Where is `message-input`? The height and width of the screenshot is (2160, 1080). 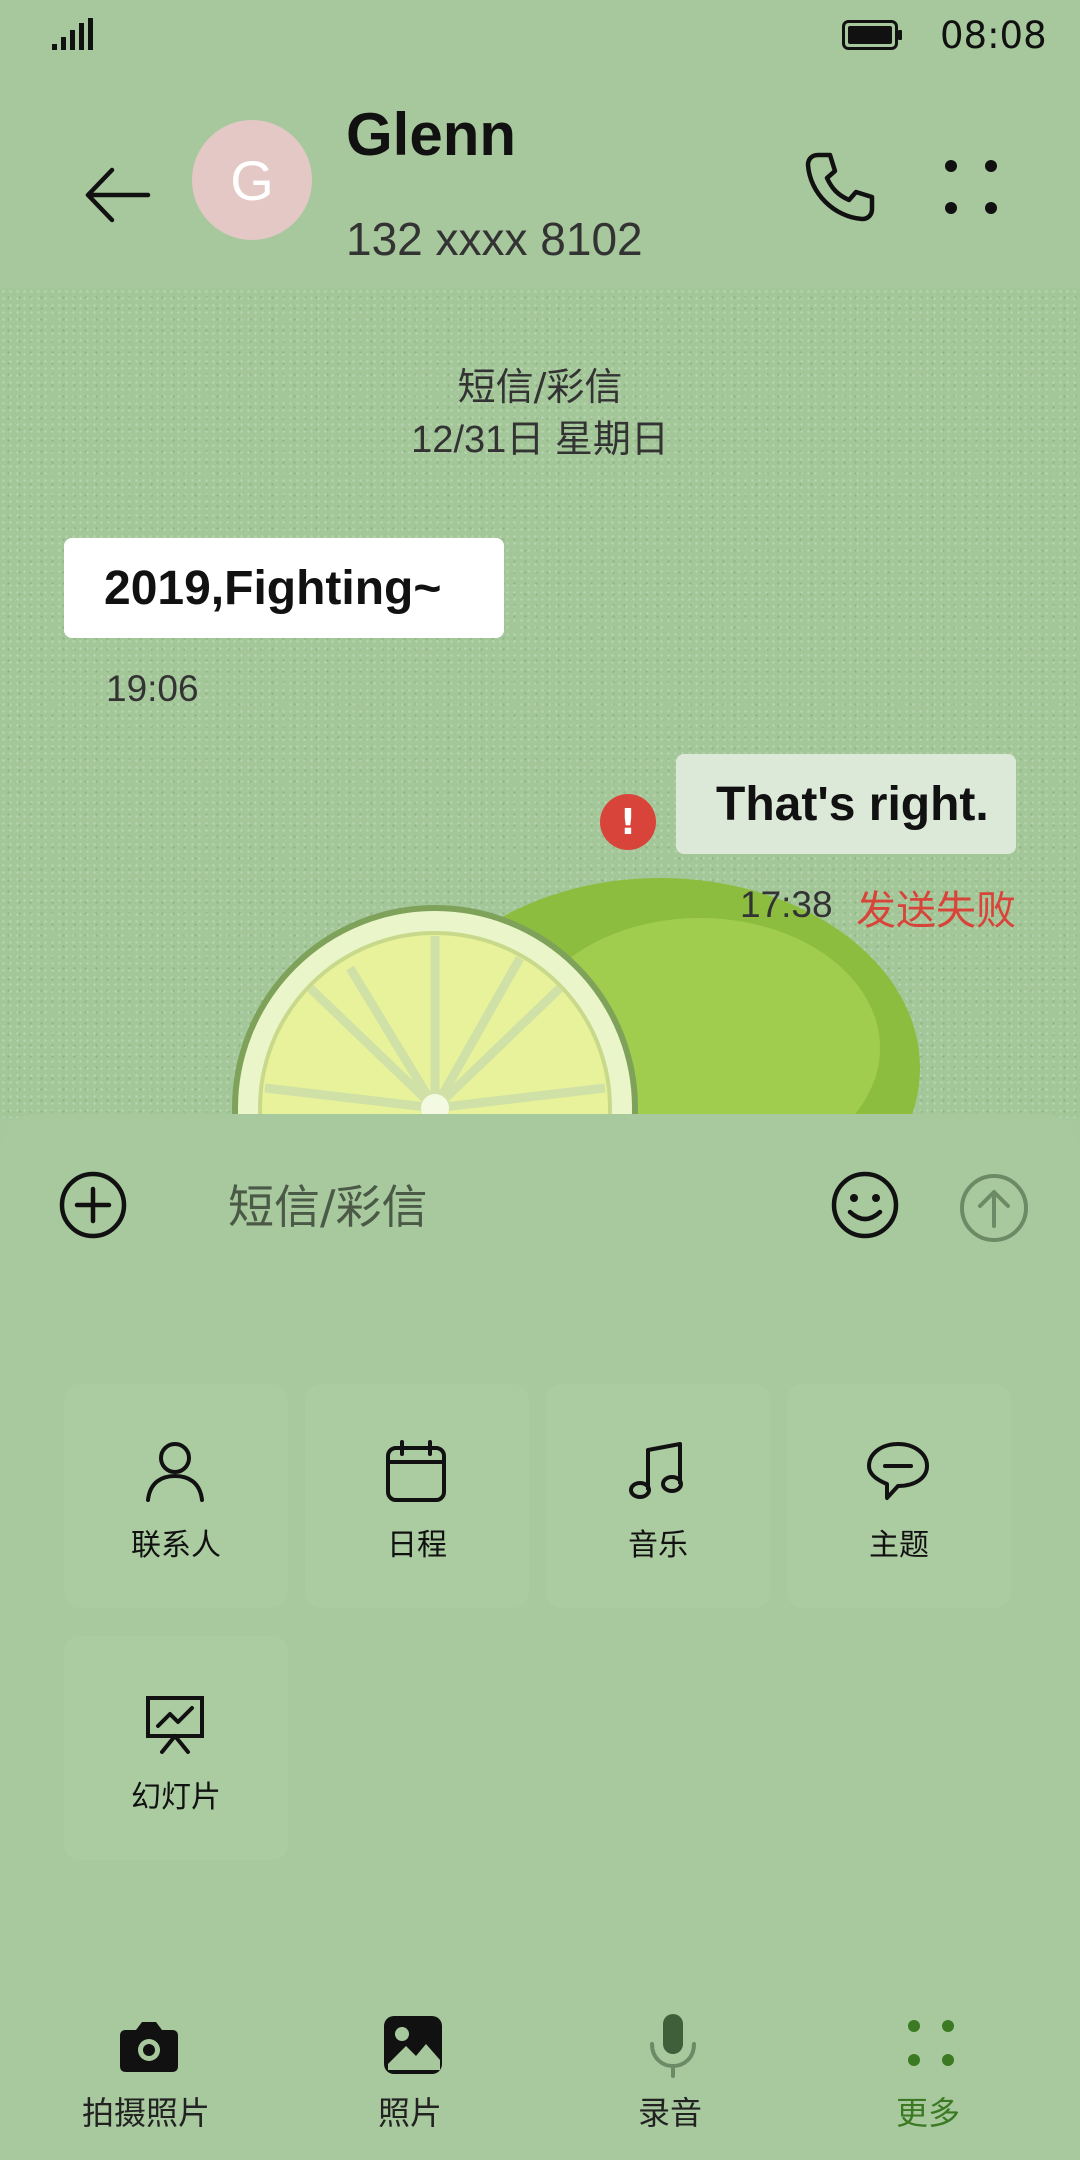 message-input is located at coordinates (473, 1207).